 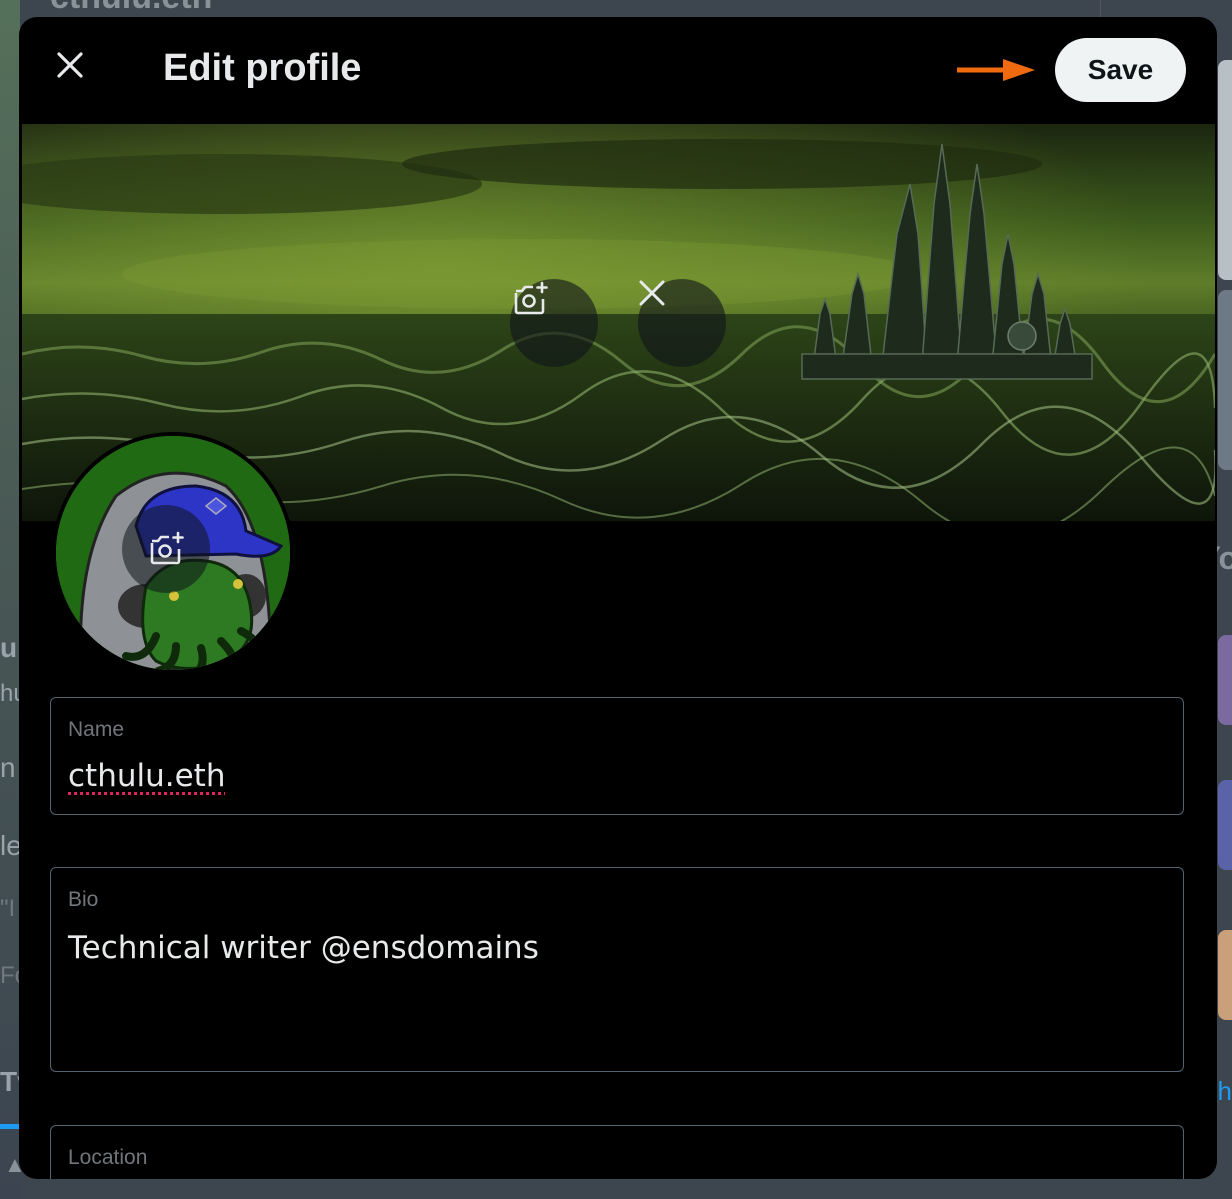 I want to click on banner-remove-photo-button, so click(x=682, y=323).